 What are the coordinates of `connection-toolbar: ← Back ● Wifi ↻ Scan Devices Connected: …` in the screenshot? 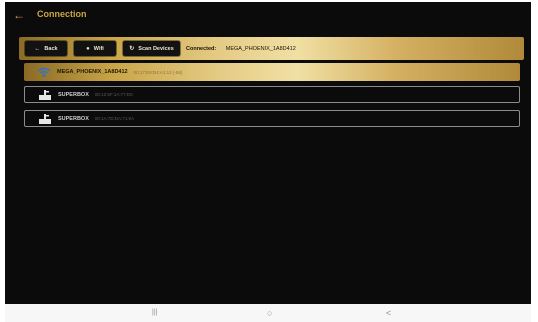 It's located at (271, 48).